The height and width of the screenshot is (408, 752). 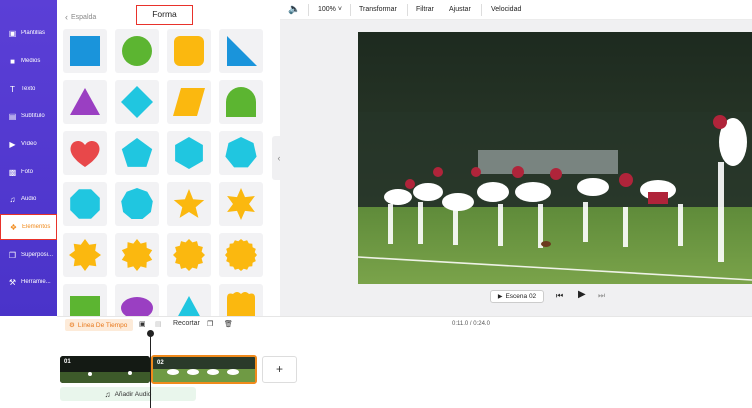 I want to click on shape-rectangle, so click(x=85, y=300).